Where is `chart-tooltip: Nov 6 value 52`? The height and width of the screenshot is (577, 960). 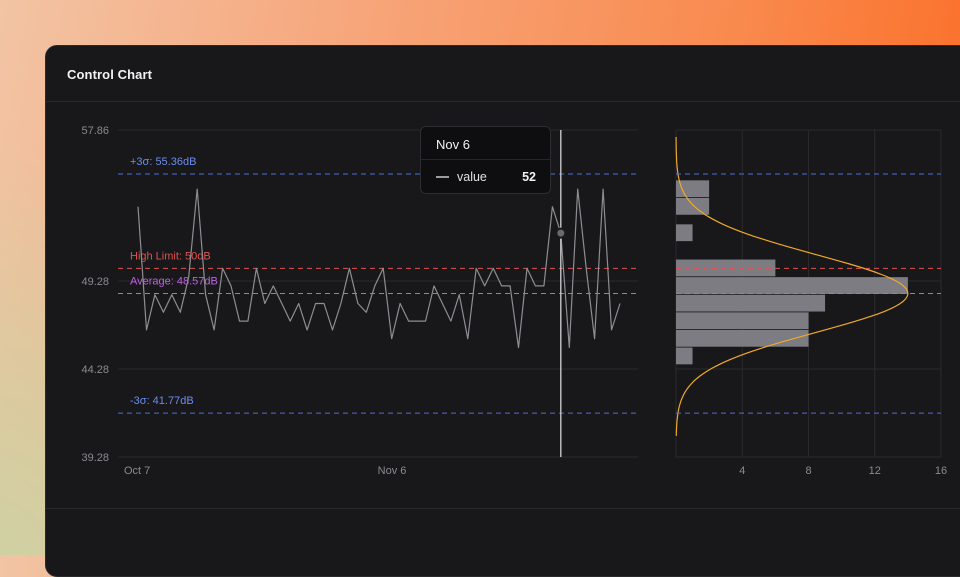 chart-tooltip: Nov 6 value 52 is located at coordinates (485, 160).